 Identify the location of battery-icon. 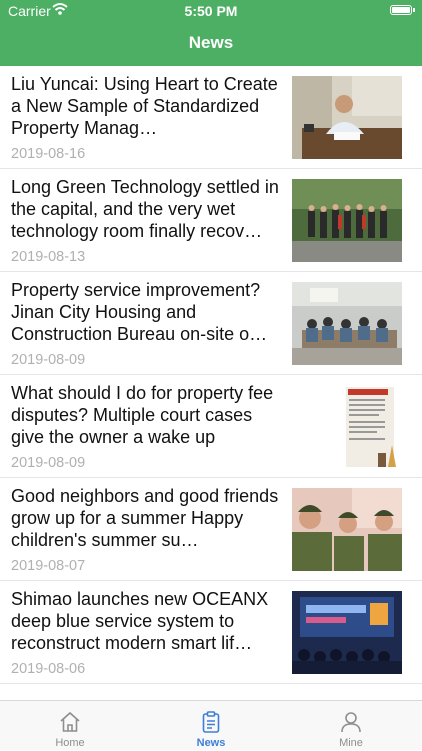
(401, 10).